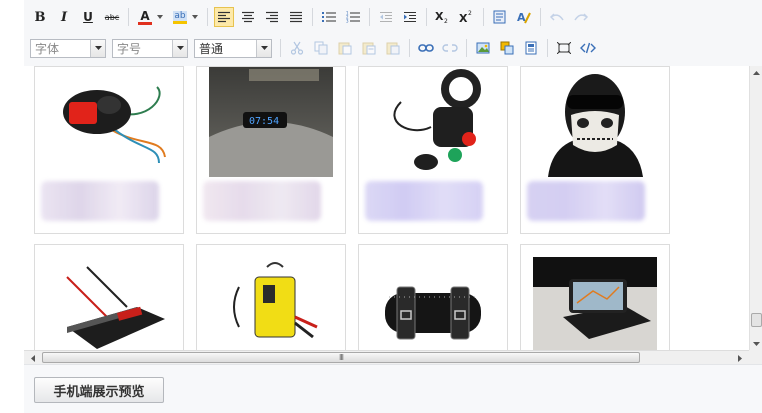 The width and height of the screenshot is (762, 413). Describe the element at coordinates (99, 390) in the screenshot. I see `mobile-preview-button: 手机端展示预览` at that location.